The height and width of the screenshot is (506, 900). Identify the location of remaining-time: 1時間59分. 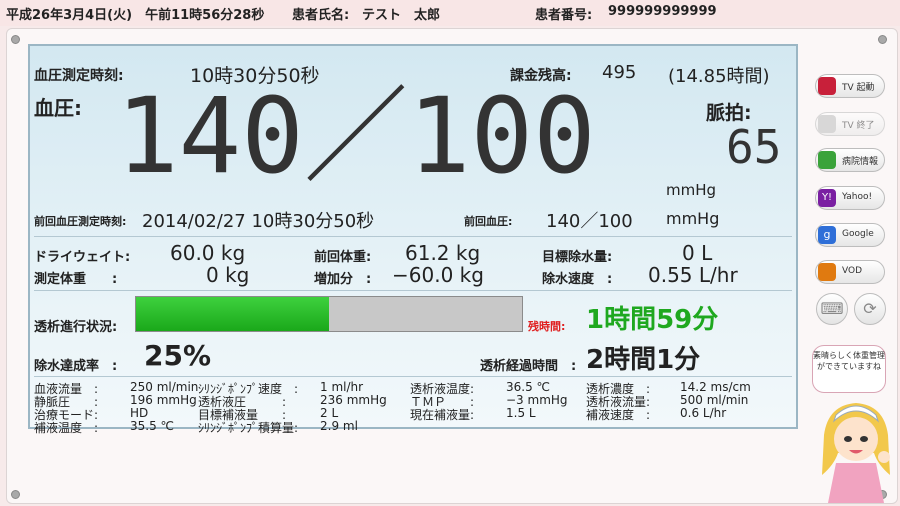
(652, 320).